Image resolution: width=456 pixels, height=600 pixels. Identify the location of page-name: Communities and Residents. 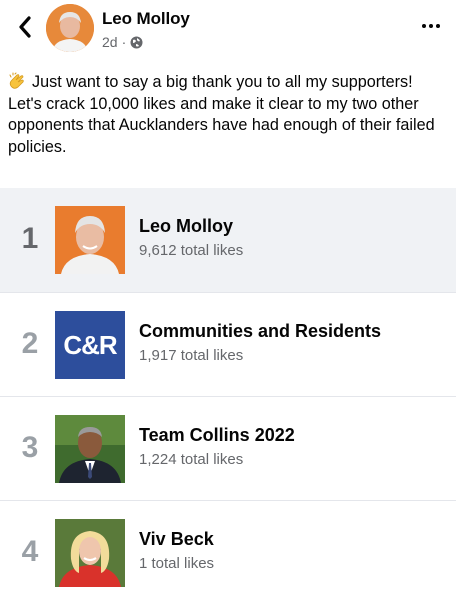
(260, 331).